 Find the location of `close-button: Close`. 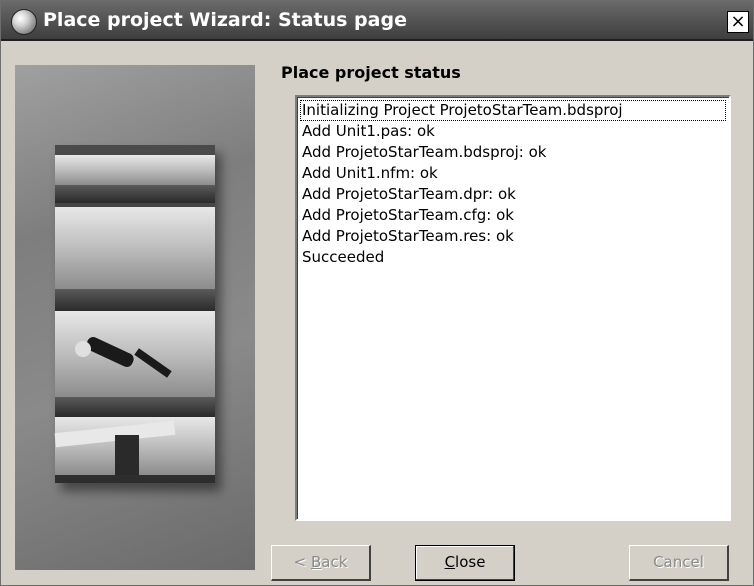

close-button: Close is located at coordinates (465, 563).